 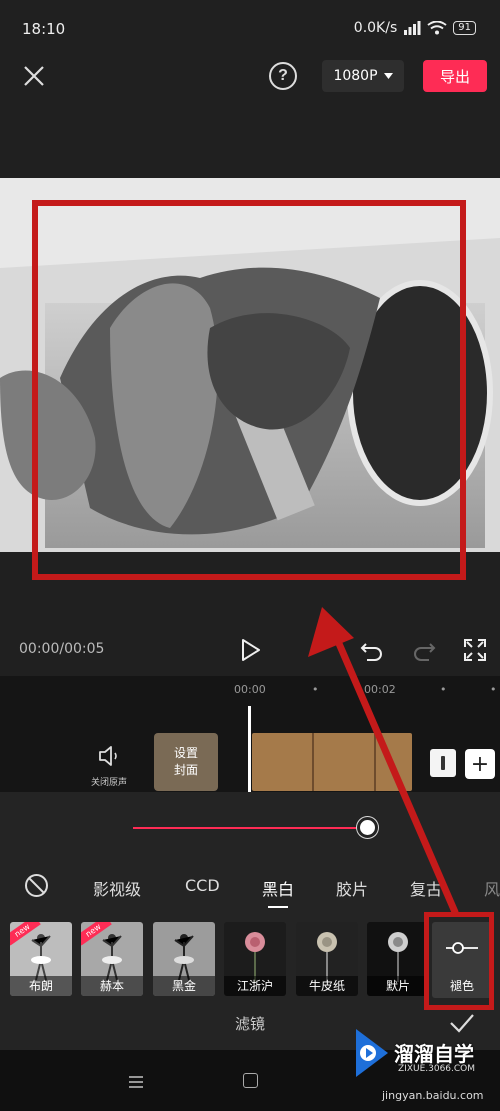 I want to click on filter-label: 布朗, so click(x=41, y=986).